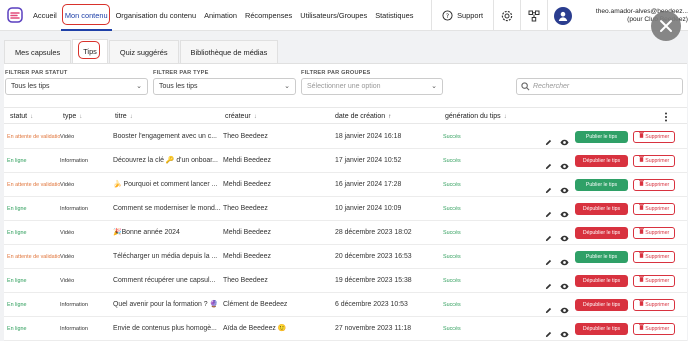 This screenshot has height=341, width=688. What do you see at coordinates (368, 208) in the screenshot?
I see `row-date: 10 janvier 2024 10:09` at bounding box center [368, 208].